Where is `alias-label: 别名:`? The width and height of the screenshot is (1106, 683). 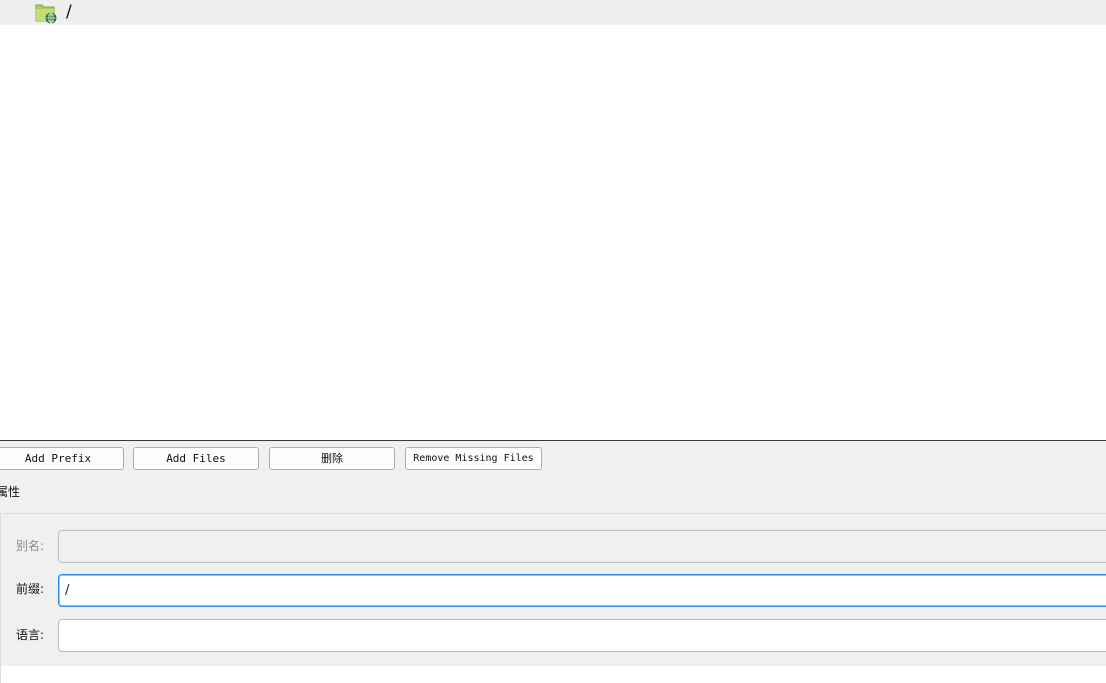
alias-label: 别名: is located at coordinates (30, 546).